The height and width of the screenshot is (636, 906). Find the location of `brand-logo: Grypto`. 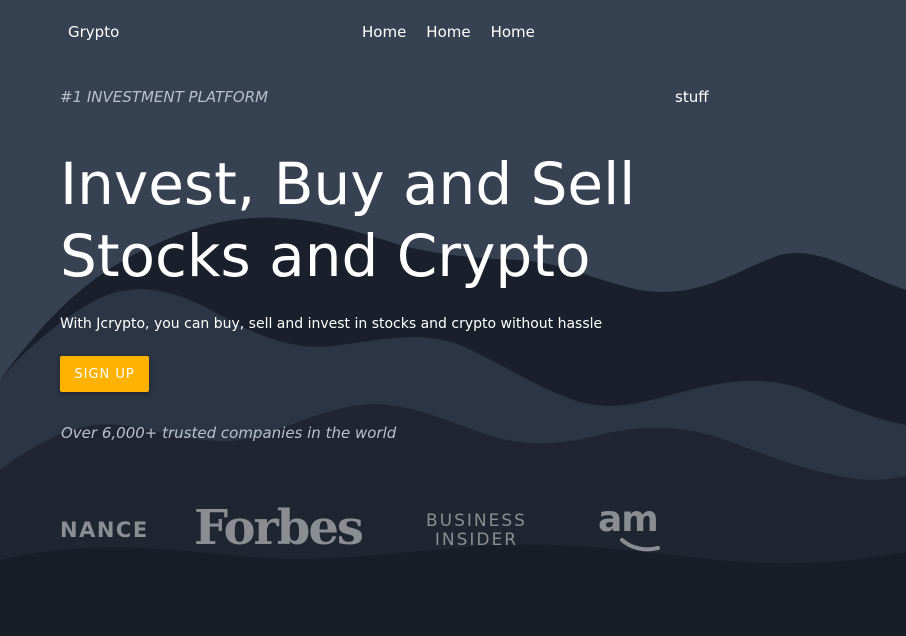

brand-logo: Grypto is located at coordinates (93, 32).